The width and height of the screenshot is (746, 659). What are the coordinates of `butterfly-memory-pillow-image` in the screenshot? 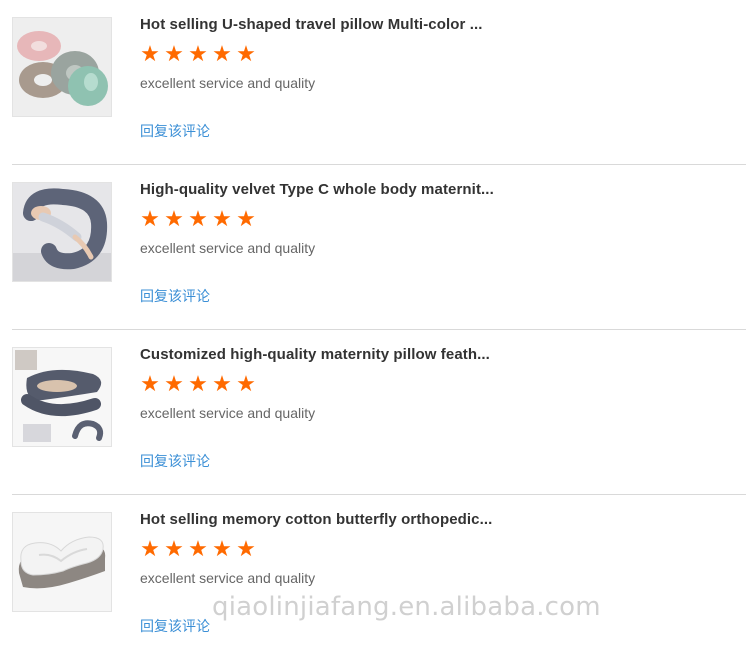 It's located at (62, 562).